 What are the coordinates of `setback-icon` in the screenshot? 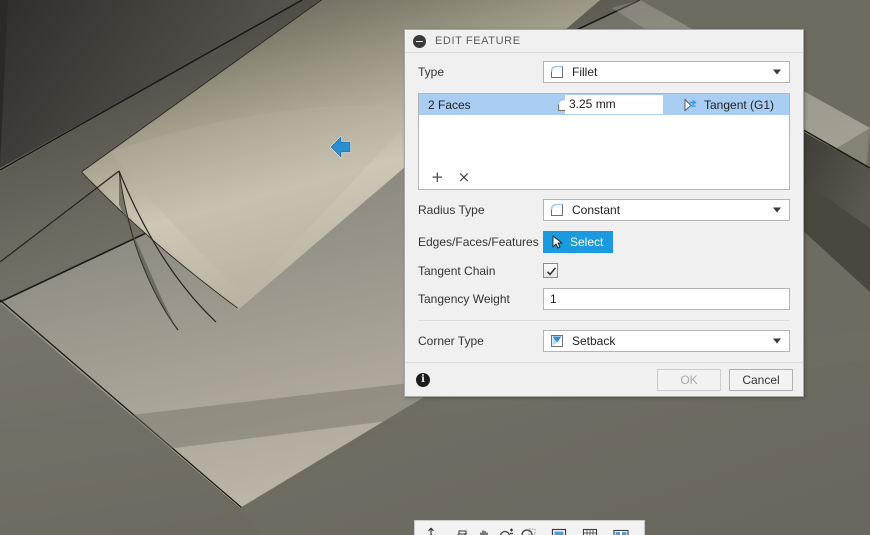 It's located at (557, 341).